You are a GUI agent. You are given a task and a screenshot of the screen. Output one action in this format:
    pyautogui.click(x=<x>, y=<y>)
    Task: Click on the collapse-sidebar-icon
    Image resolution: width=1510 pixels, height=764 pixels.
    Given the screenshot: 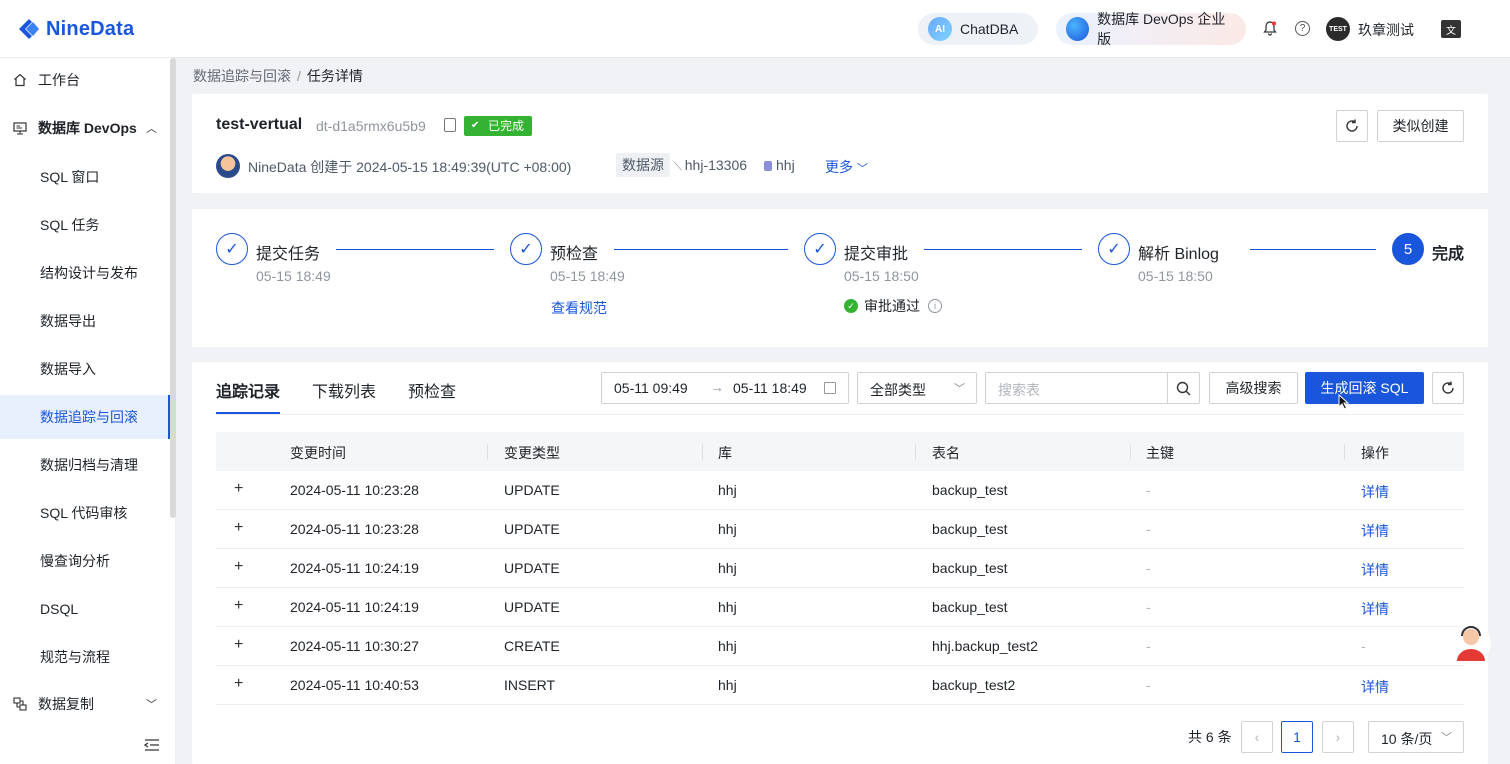 What is the action you would take?
    pyautogui.click(x=152, y=745)
    